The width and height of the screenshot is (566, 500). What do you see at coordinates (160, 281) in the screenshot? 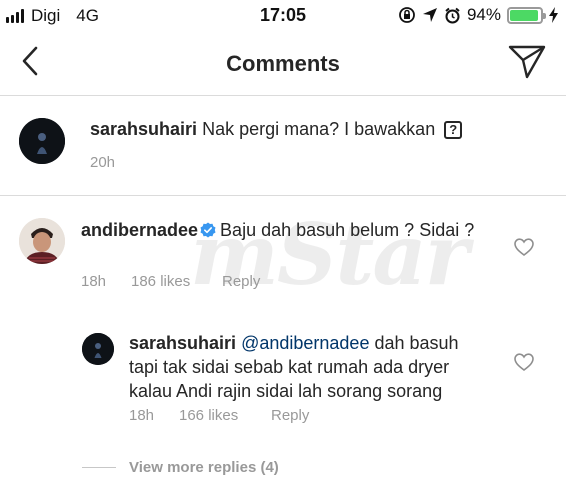
I see `comment-likes: 186 likes` at bounding box center [160, 281].